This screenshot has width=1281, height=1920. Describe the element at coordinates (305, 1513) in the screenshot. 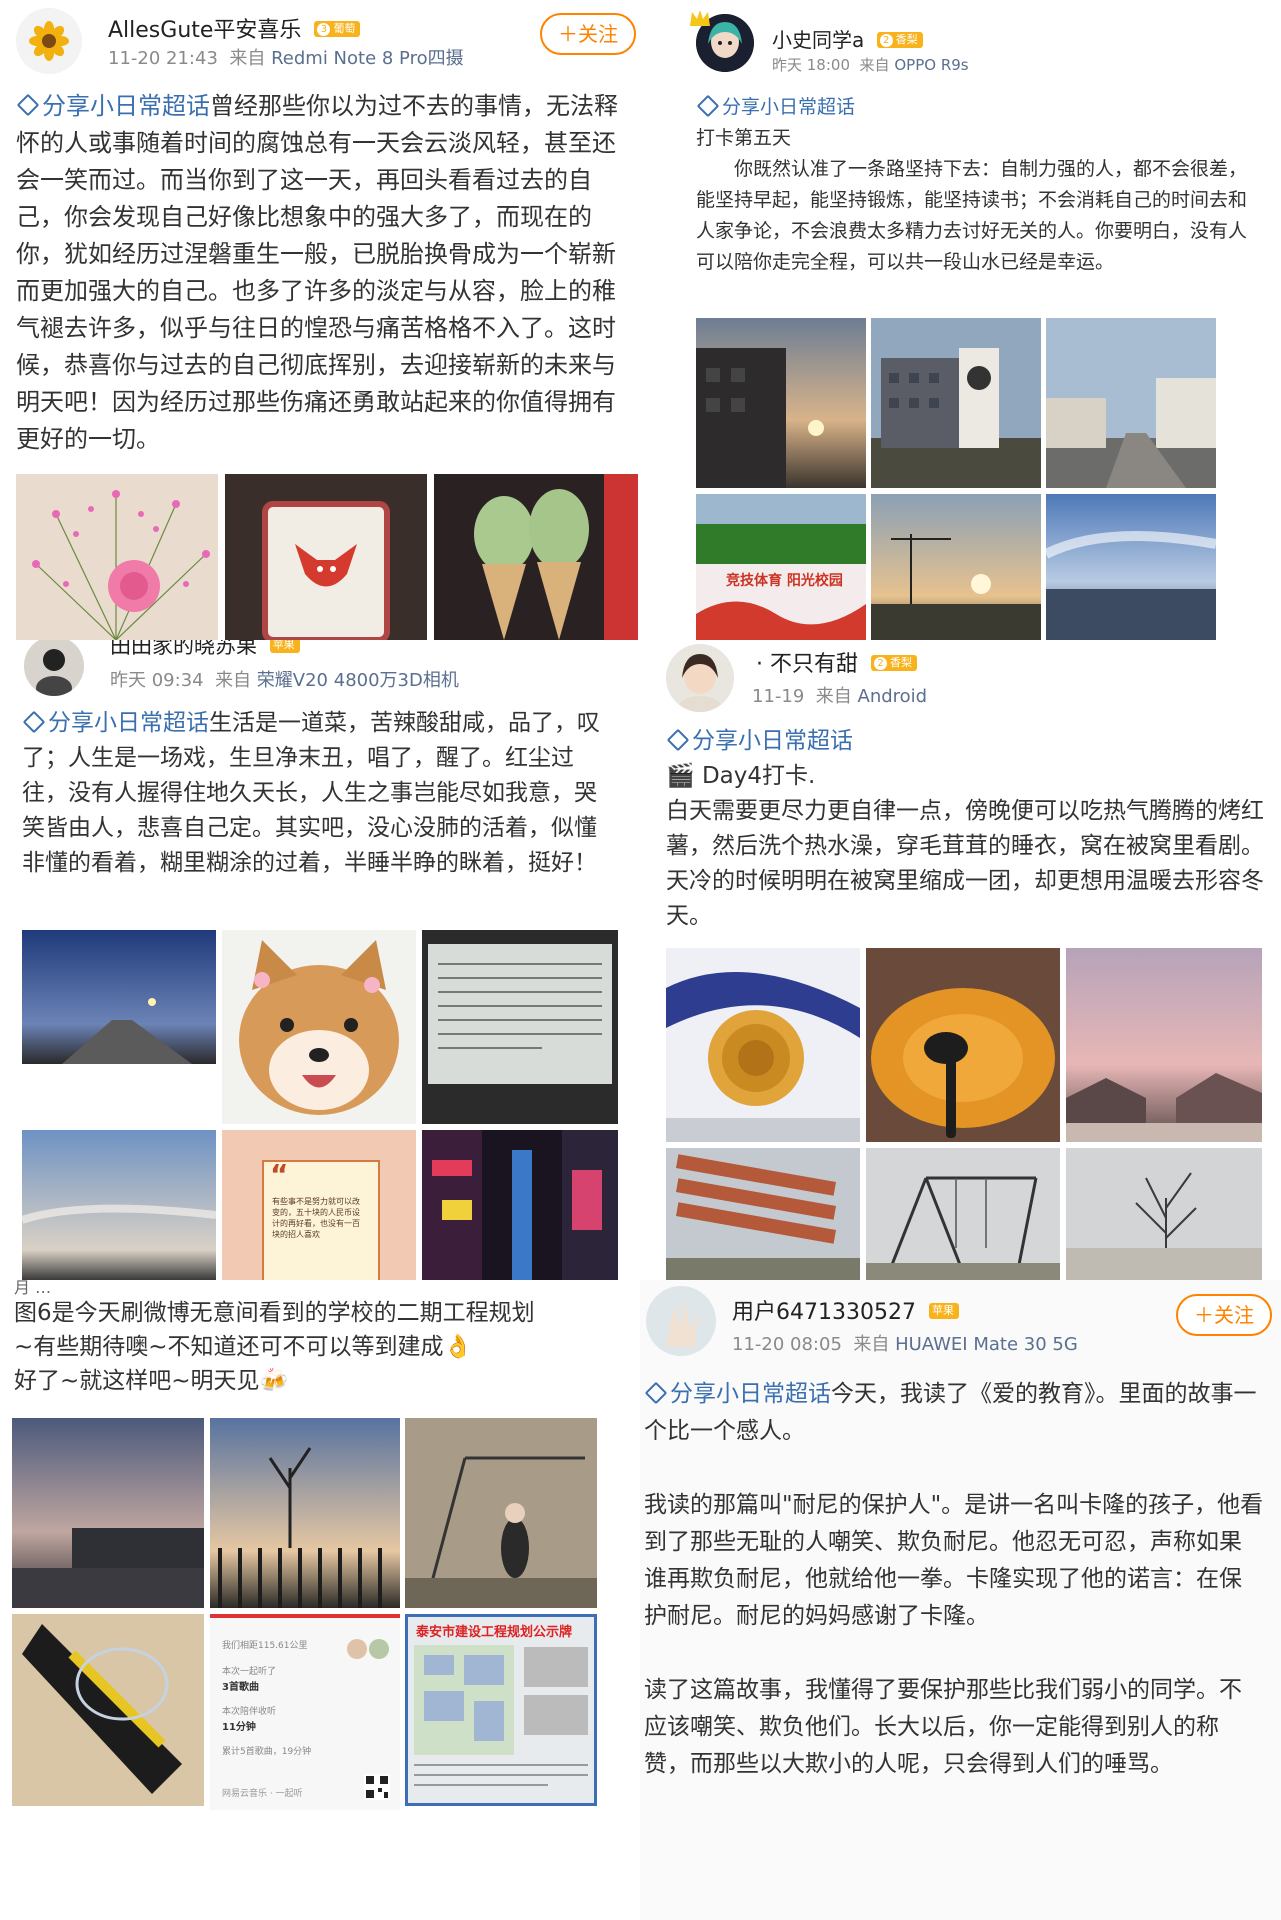

I see `sunset-fence-photo` at that location.